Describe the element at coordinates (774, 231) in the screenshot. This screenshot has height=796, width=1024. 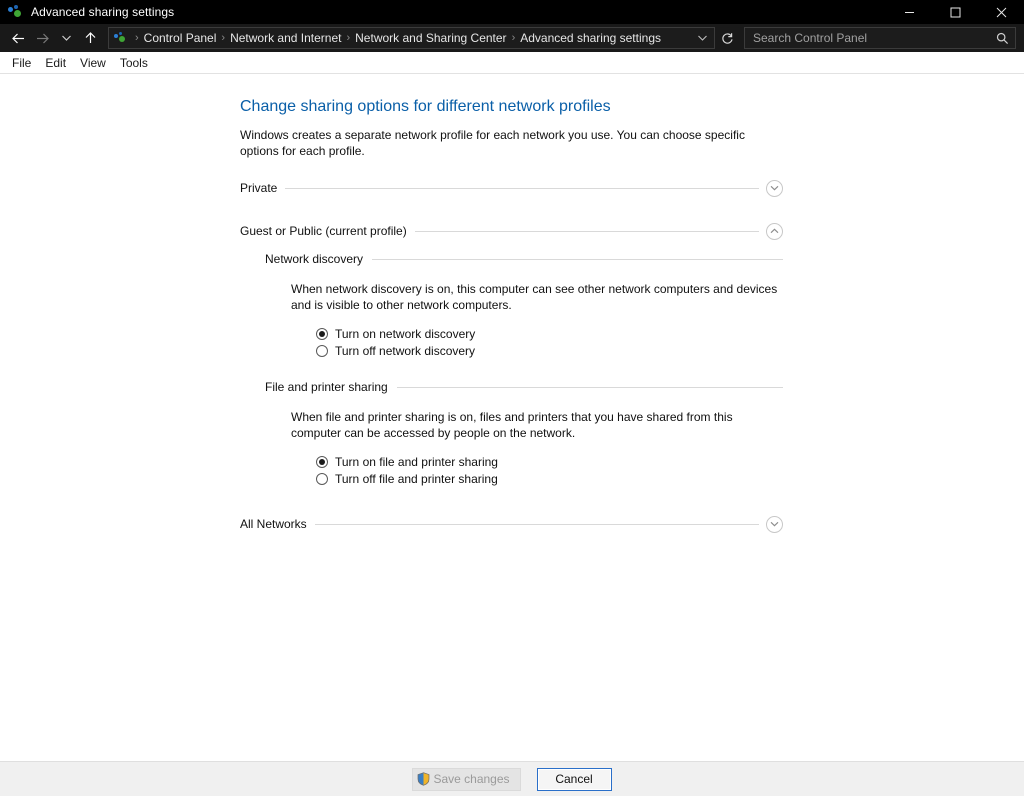
I see `chevron-up-icon` at that location.